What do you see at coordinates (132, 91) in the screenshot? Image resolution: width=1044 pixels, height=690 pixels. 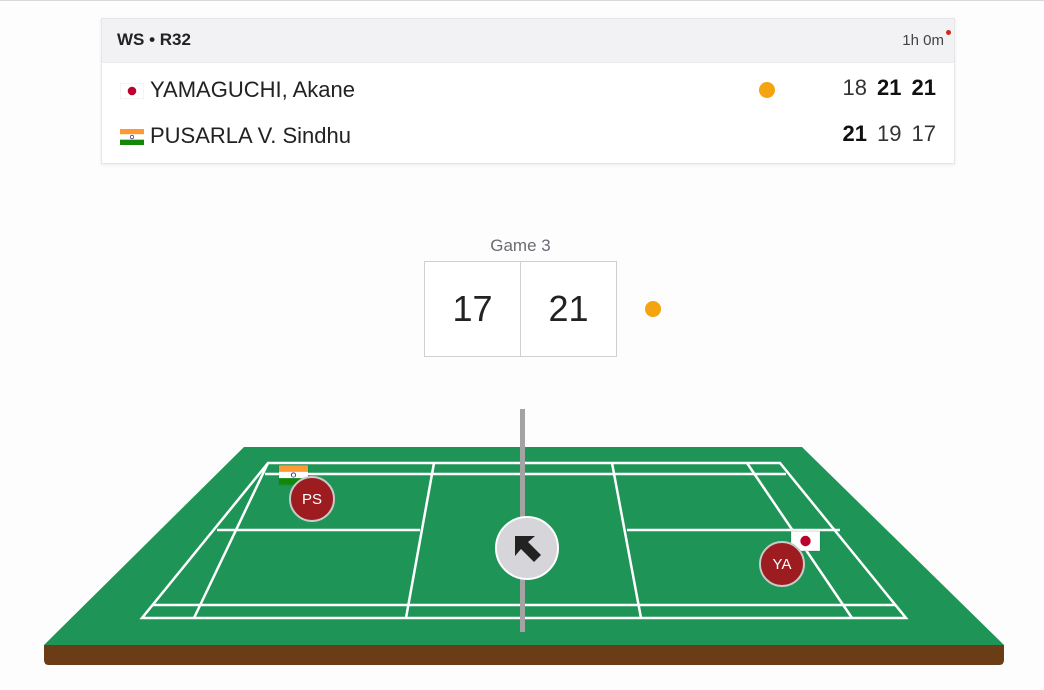 I see `japan-flag-icon` at bounding box center [132, 91].